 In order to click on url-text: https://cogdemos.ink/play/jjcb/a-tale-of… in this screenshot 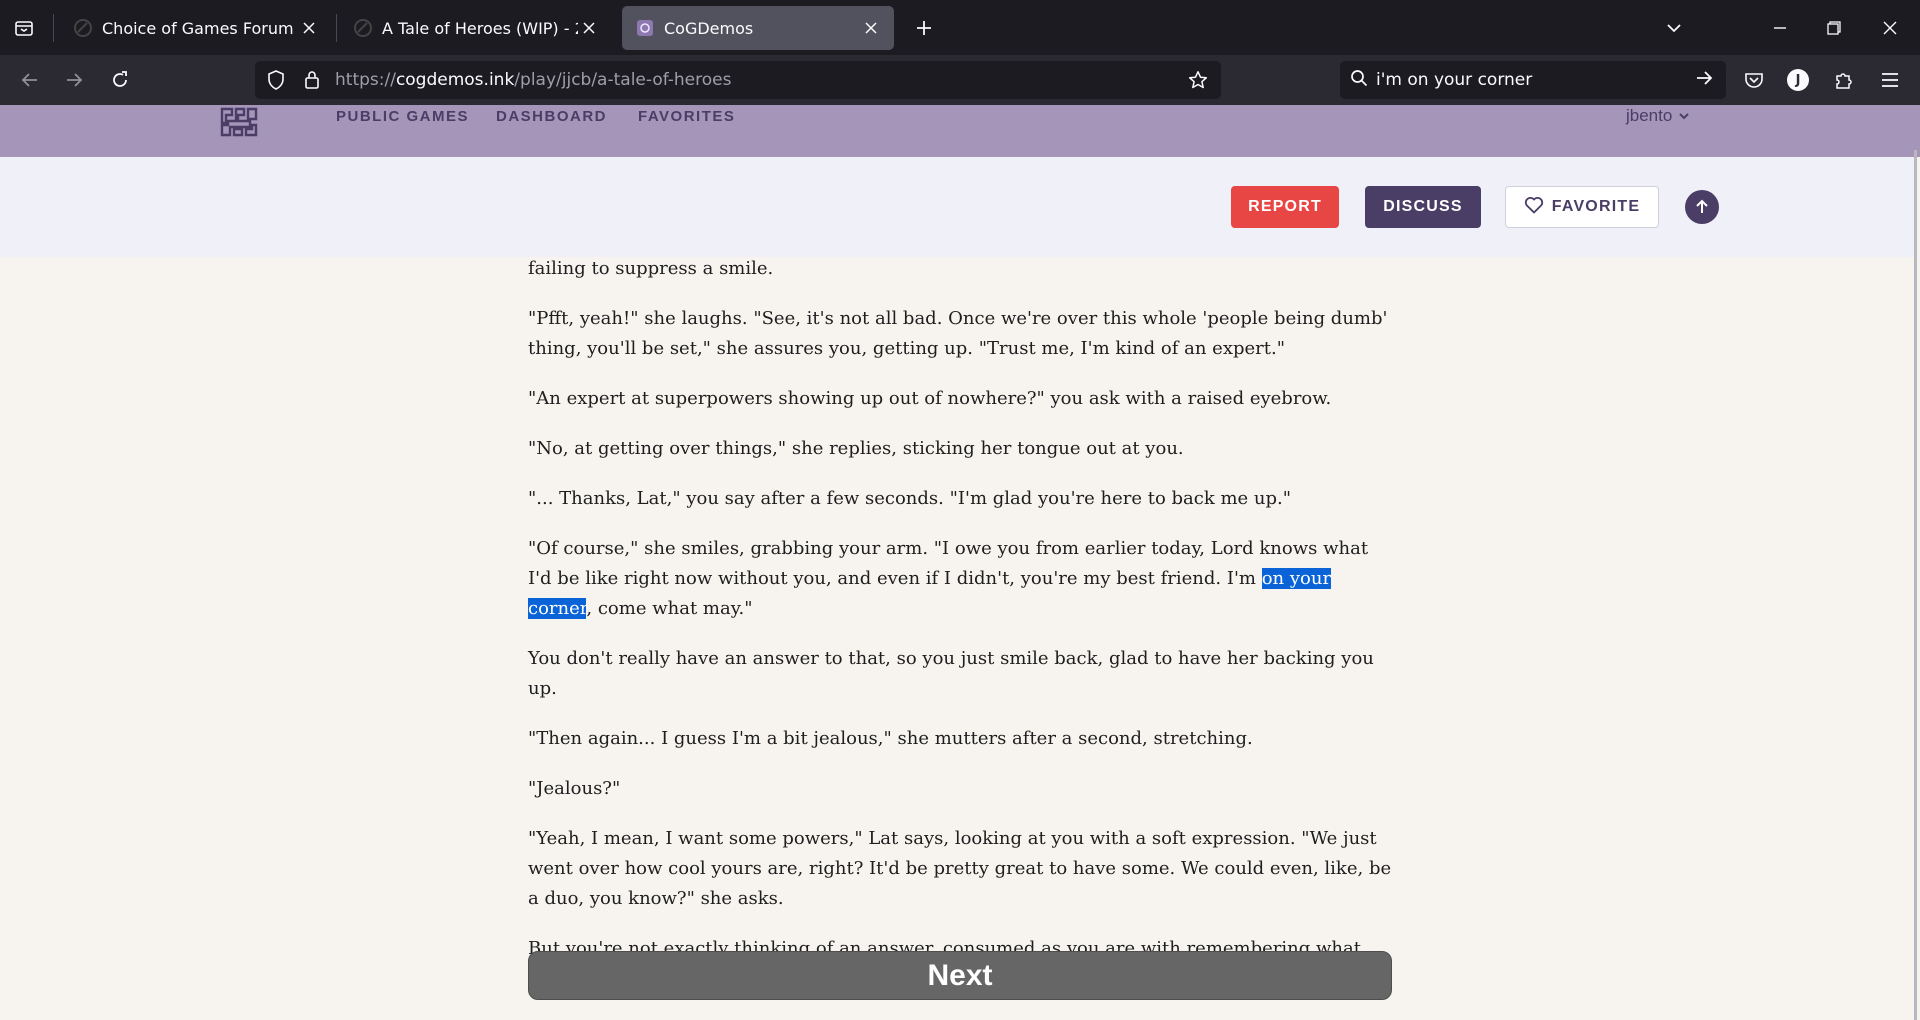, I will do `click(533, 80)`.